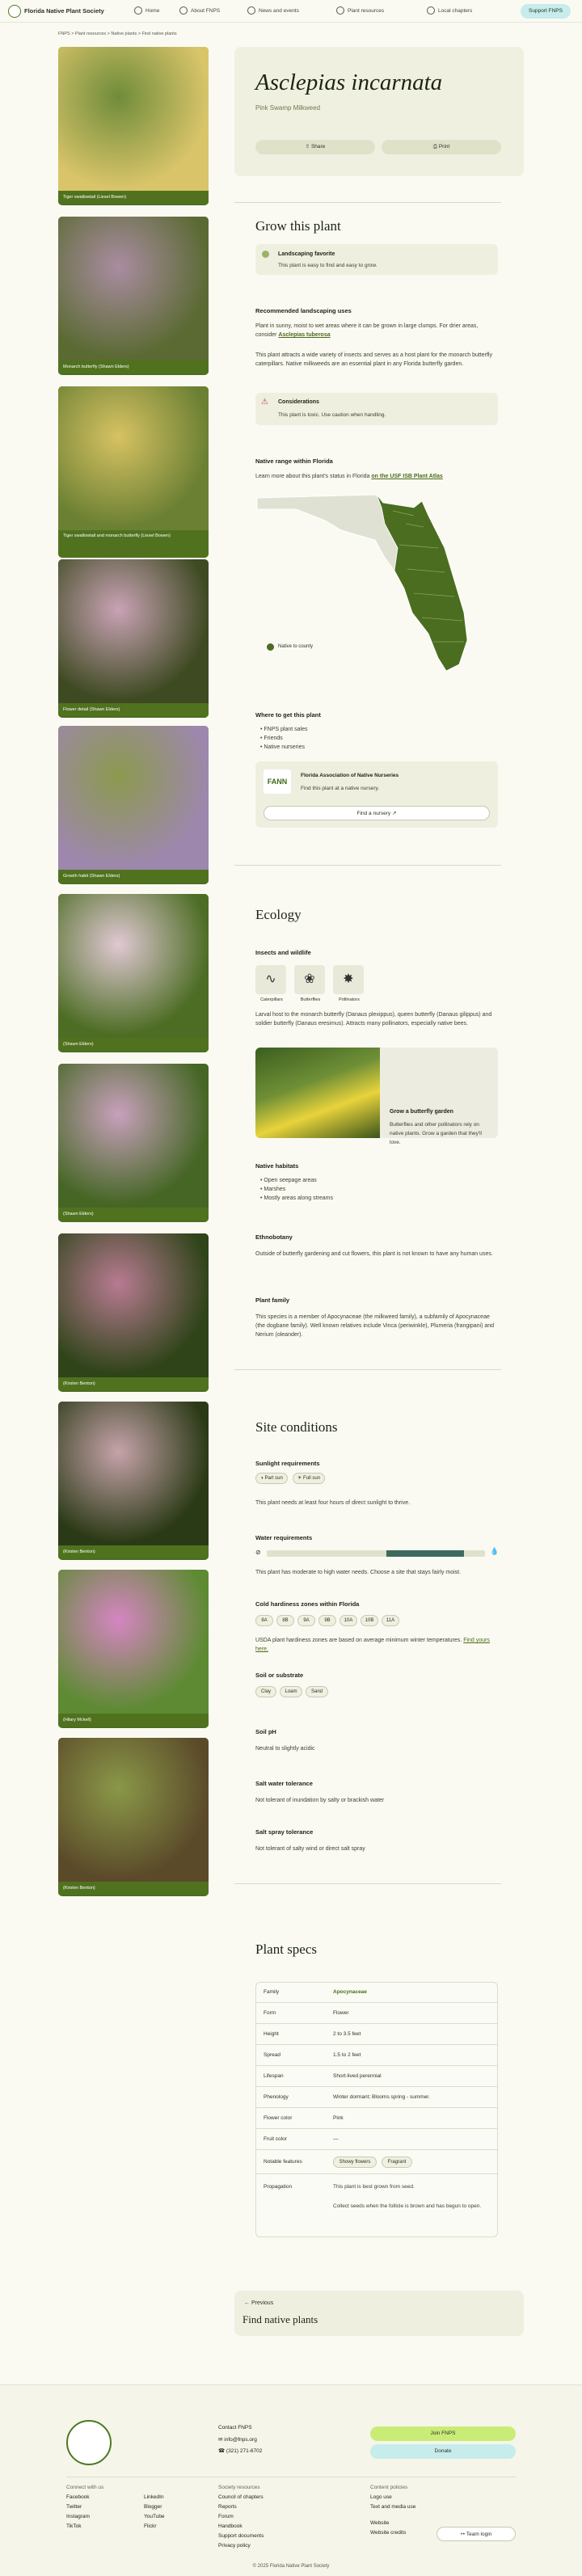  I want to click on soil-pill-clay: Clay, so click(265, 1691).